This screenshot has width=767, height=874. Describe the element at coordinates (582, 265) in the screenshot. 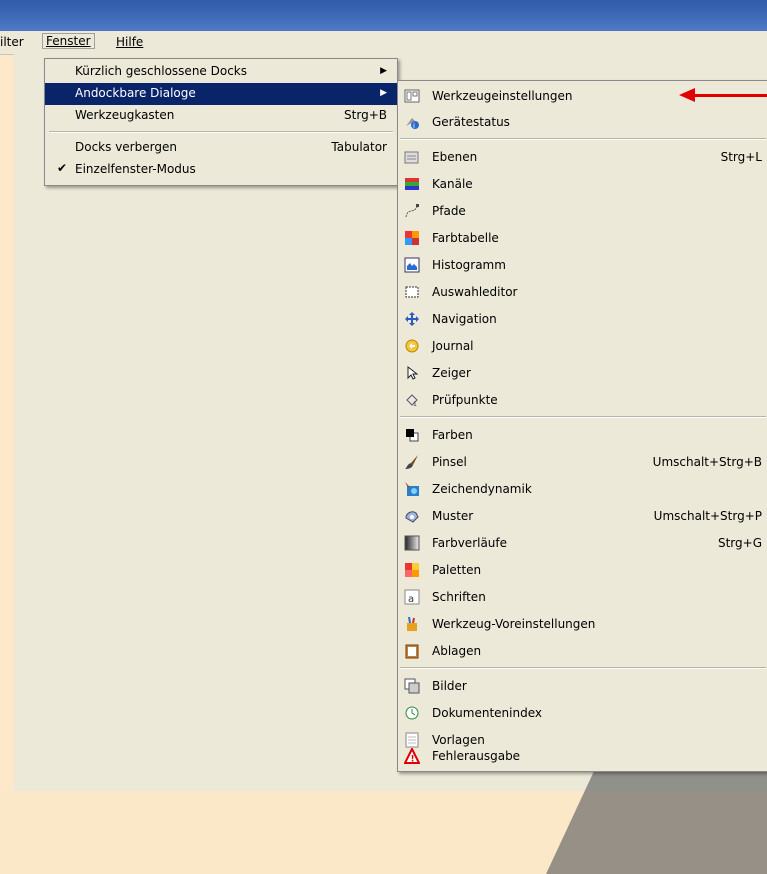

I see `menu-item-histogram: Histogramm` at that location.